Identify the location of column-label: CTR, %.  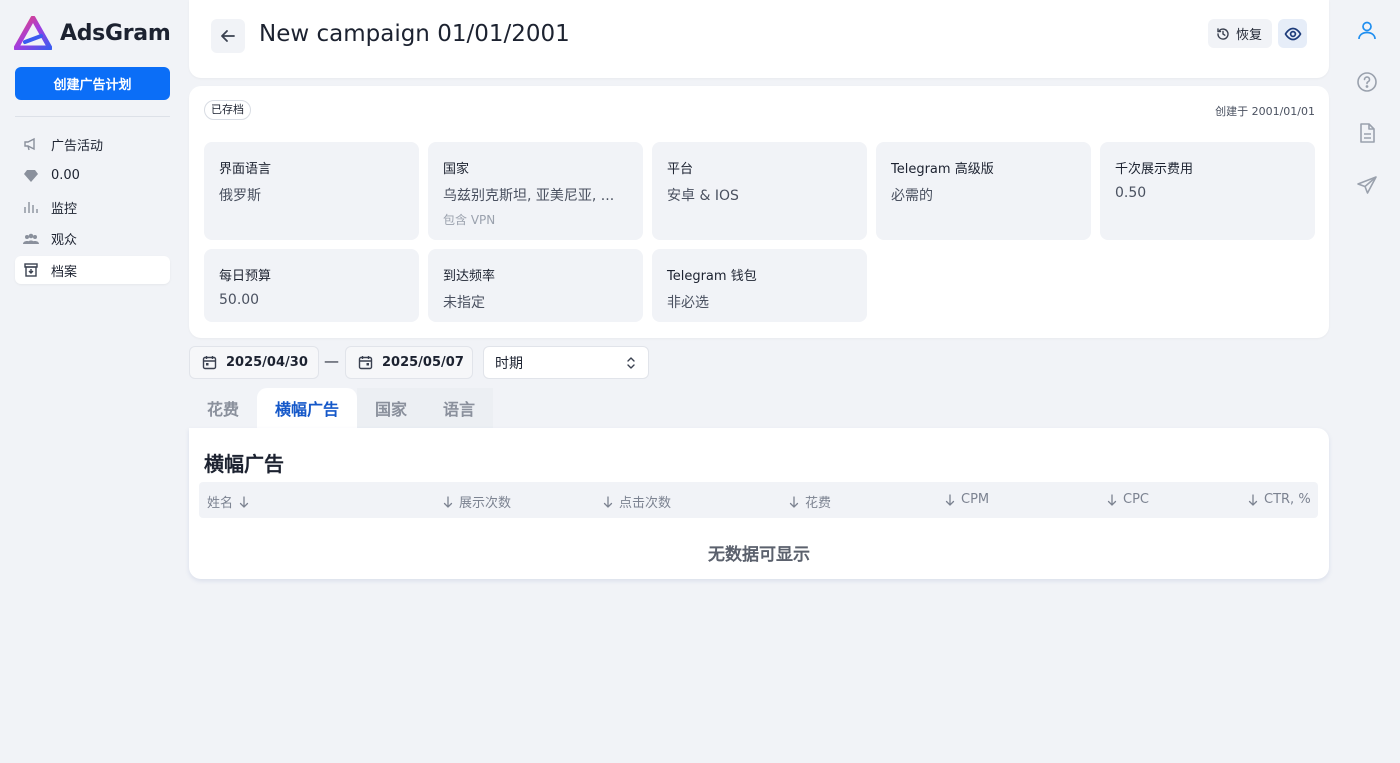
(1287, 499).